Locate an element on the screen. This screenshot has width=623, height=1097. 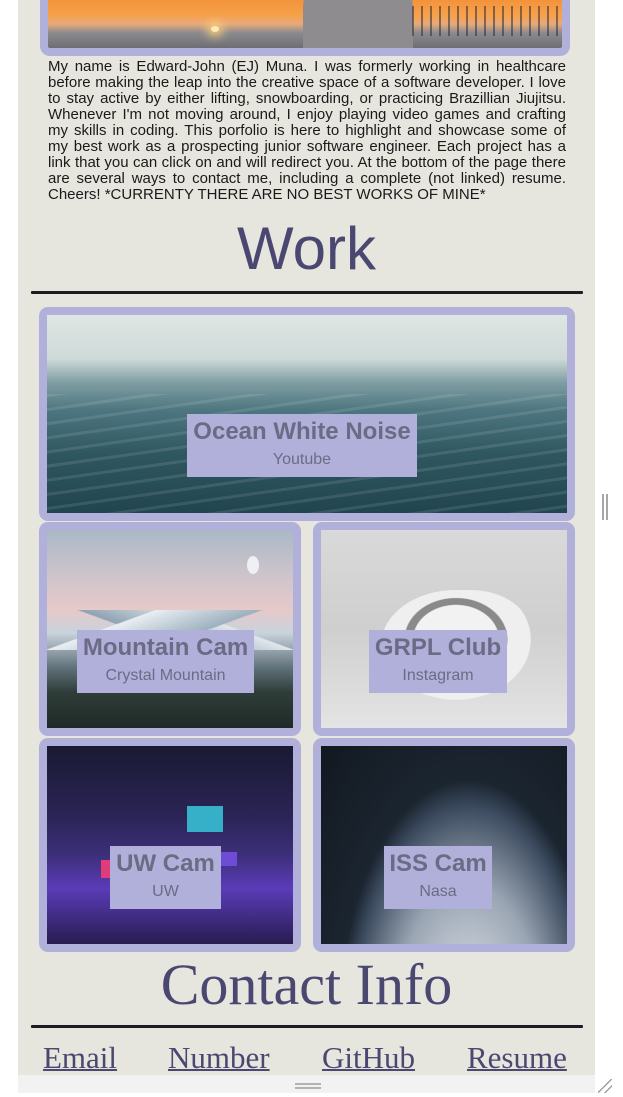
project-card-uw: UW Cam UW is located at coordinates (170, 845).